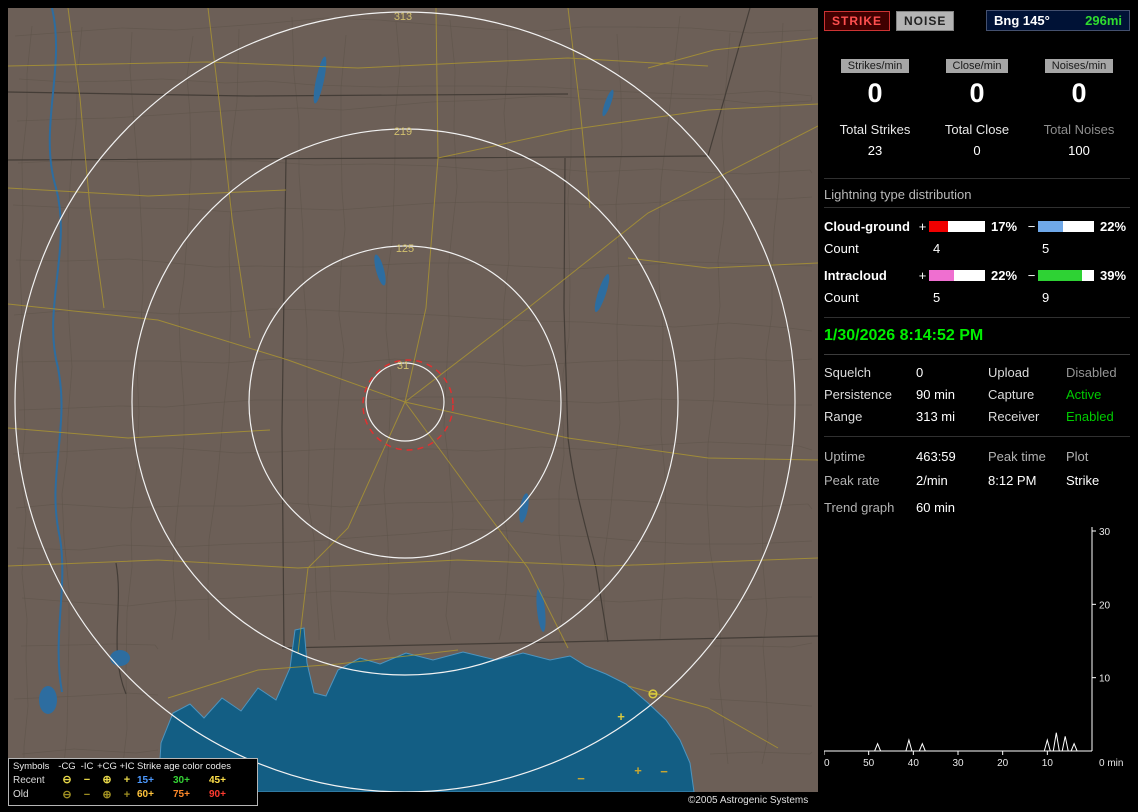 The image size is (1138, 812). What do you see at coordinates (958, 763) in the screenshot?
I see `trend-x-tick-label: 30` at bounding box center [958, 763].